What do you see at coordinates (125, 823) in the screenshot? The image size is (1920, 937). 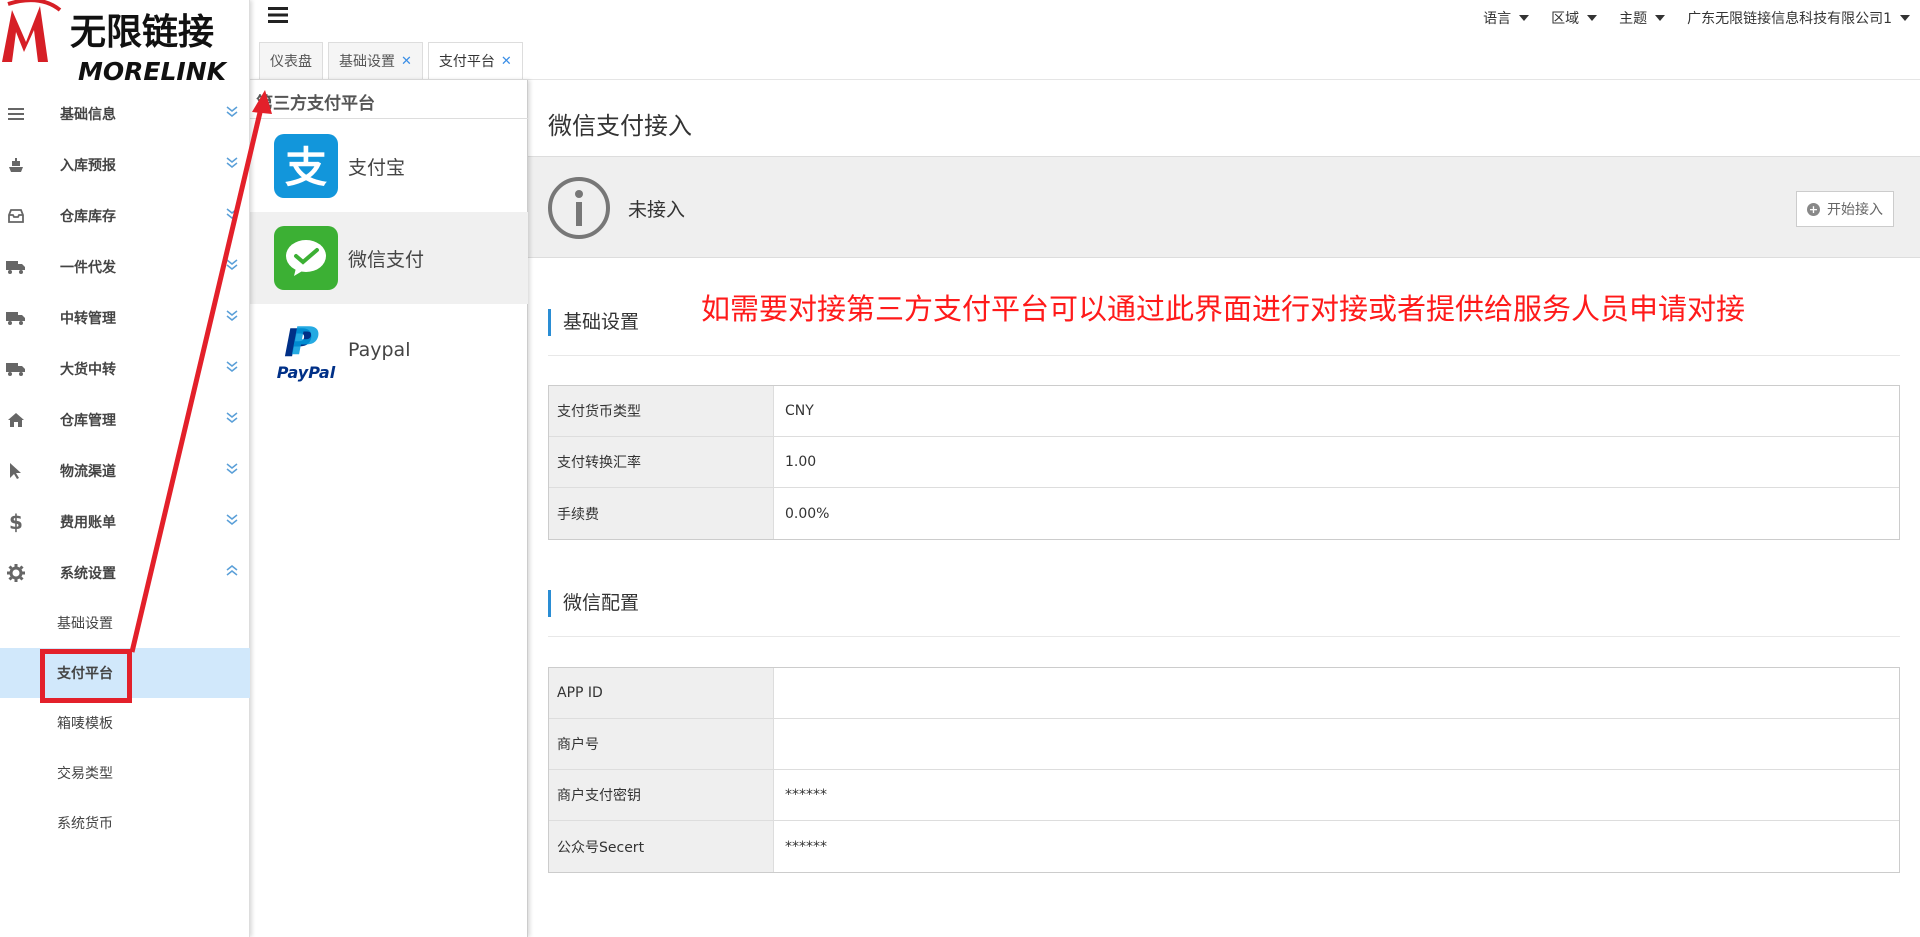 I see `sidebar-subitem-system-currency: 系统货币` at bounding box center [125, 823].